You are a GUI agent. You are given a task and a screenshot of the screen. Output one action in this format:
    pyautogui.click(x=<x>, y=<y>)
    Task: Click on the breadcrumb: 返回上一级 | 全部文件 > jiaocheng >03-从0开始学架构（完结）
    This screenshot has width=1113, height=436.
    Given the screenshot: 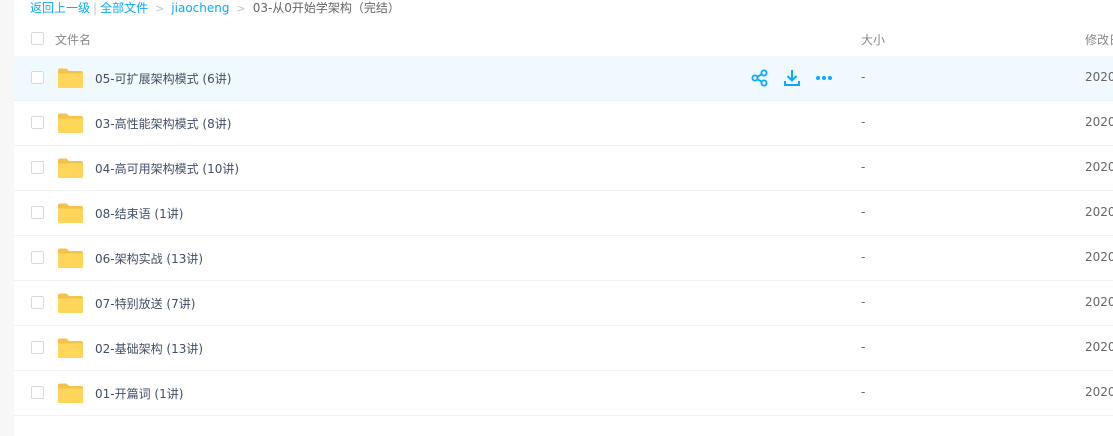 What is the action you would take?
    pyautogui.click(x=215, y=8)
    